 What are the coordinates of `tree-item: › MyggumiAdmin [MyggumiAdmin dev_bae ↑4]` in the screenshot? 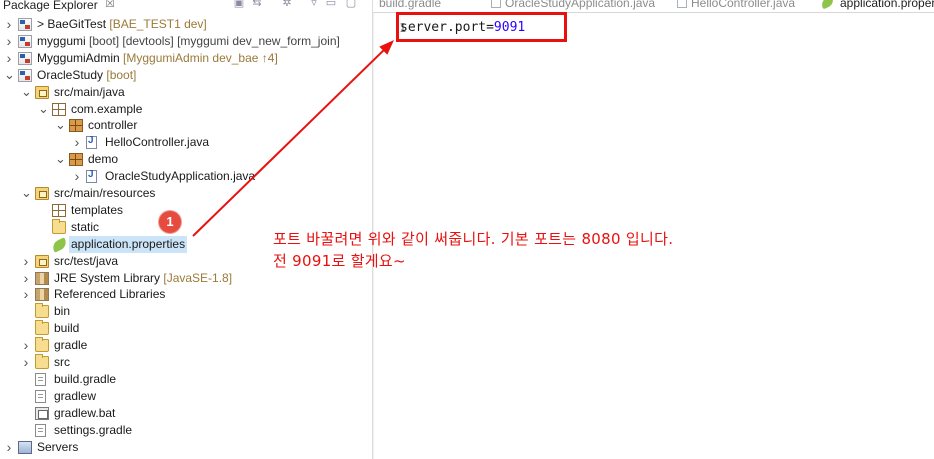 It's located at (186, 58).